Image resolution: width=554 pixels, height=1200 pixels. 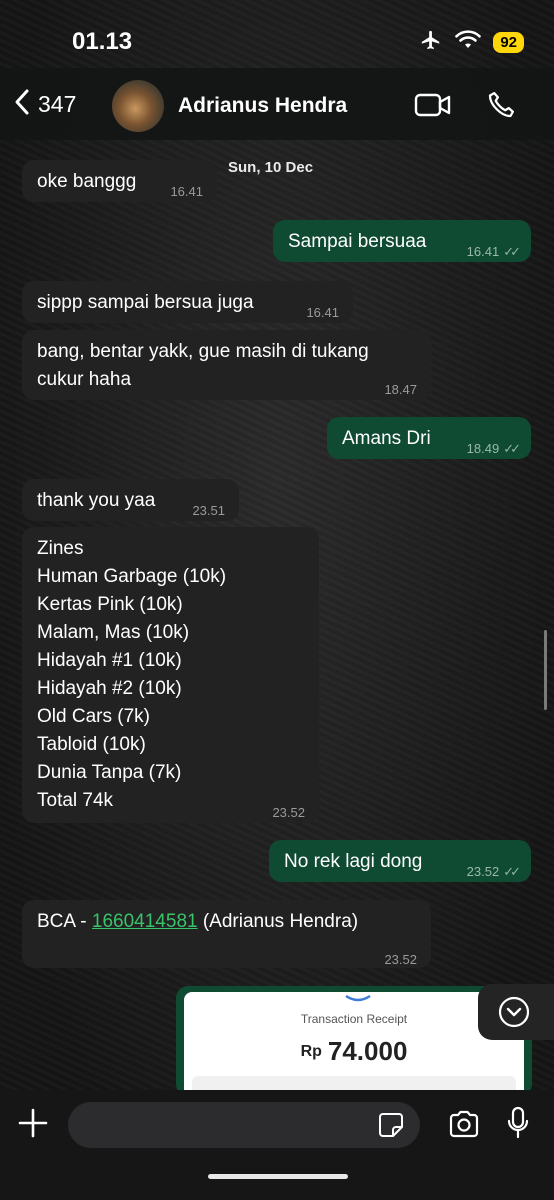 I want to click on sticker-icon, so click(x=391, y=1127).